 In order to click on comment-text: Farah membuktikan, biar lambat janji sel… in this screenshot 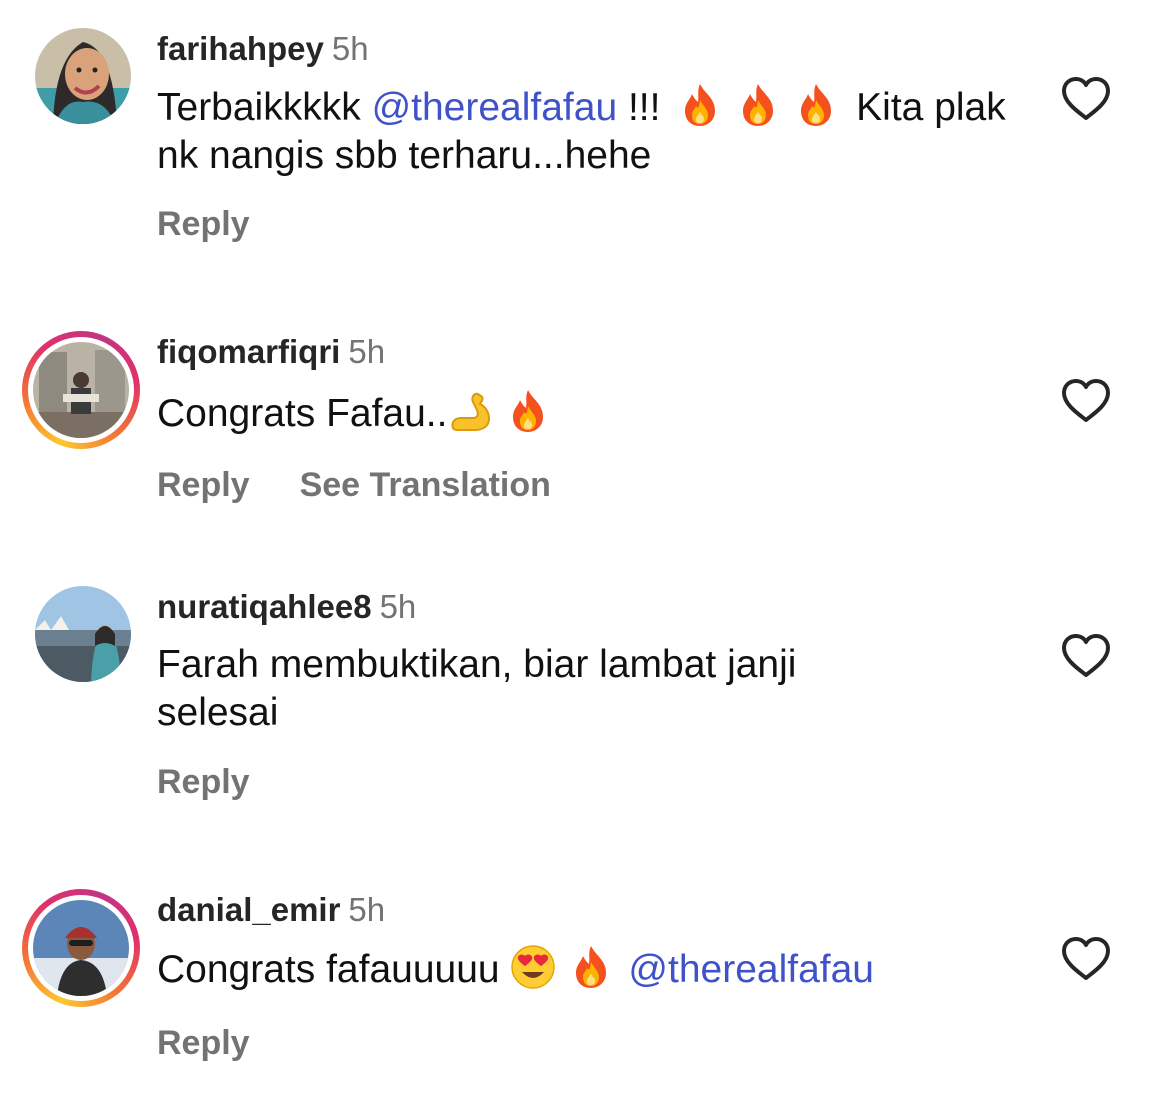, I will do `click(477, 688)`.